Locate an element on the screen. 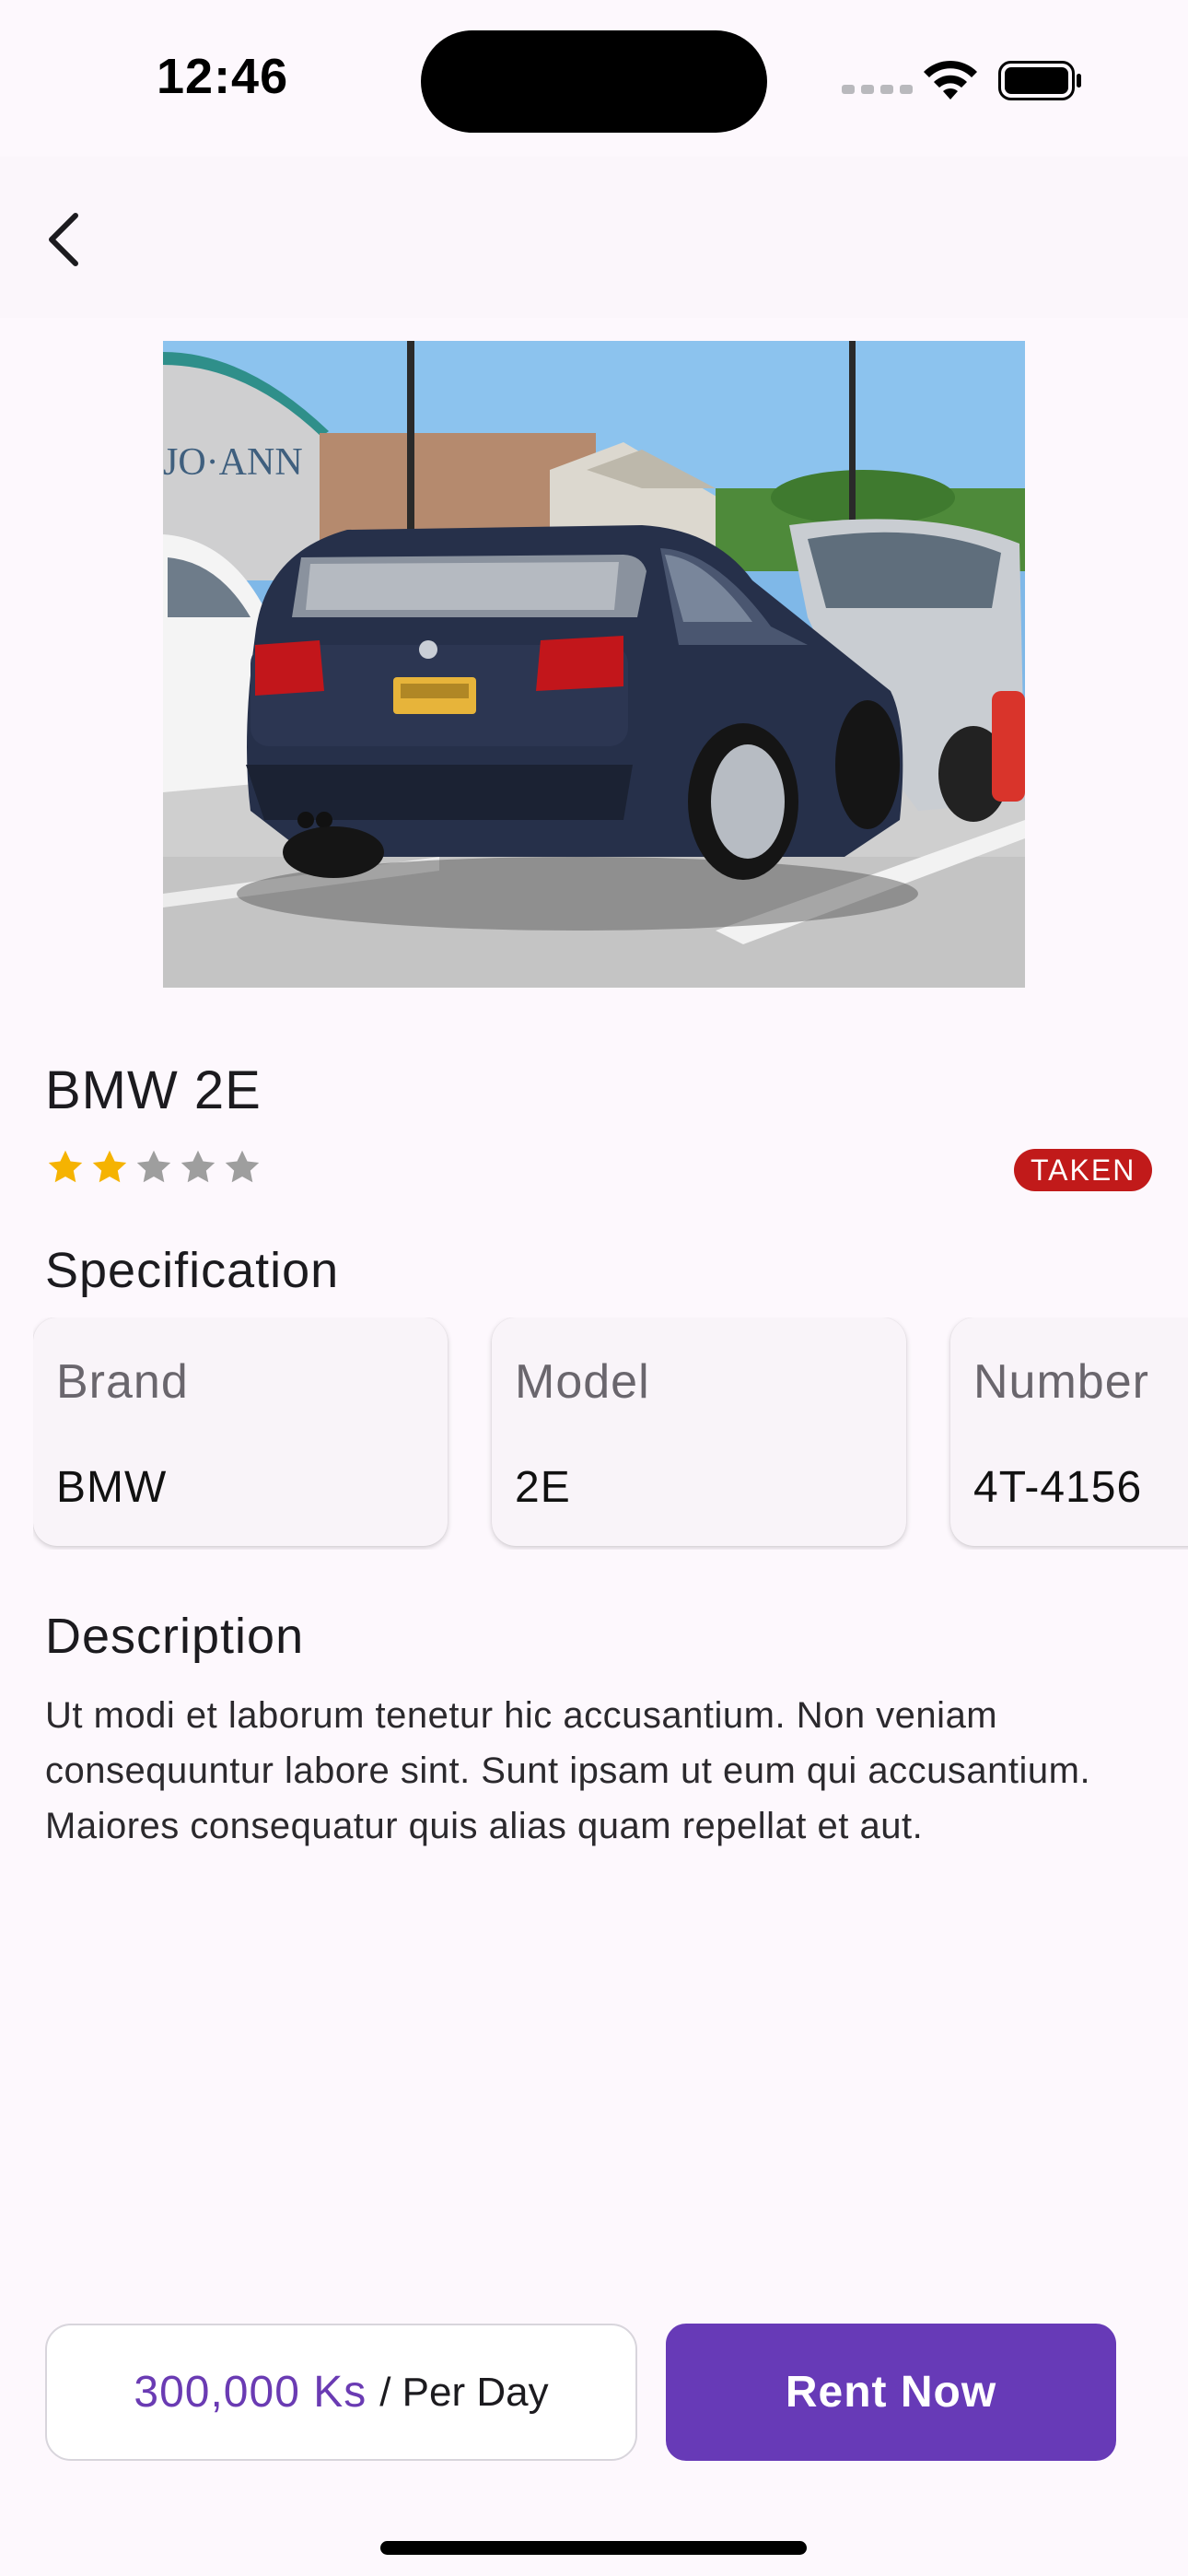  status-time: 12:46 is located at coordinates (223, 76).